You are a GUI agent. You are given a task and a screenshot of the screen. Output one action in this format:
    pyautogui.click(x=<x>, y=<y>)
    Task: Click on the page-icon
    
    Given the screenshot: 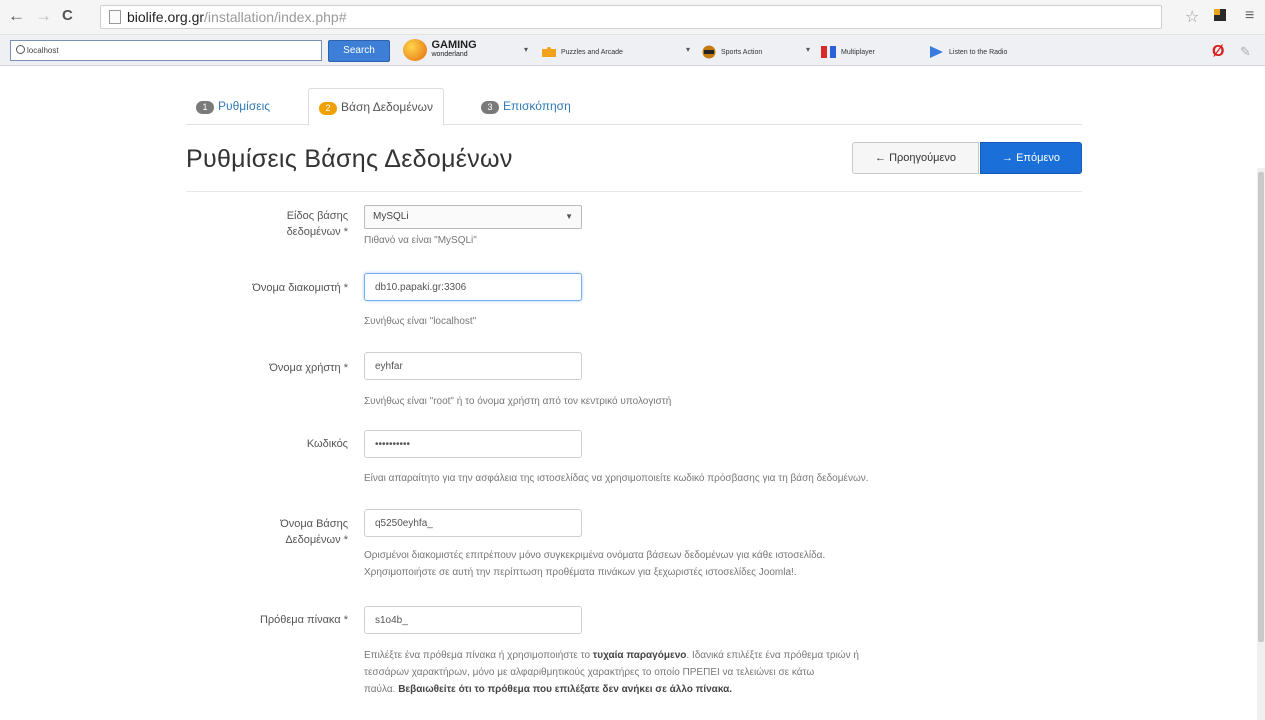 What is the action you would take?
    pyautogui.click(x=115, y=17)
    